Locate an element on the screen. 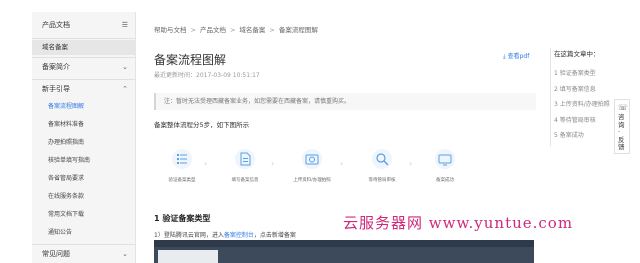  section-text: 1）登陆腾讯云官网，进入备案控制台，点击新增备案 is located at coordinates (225, 234).